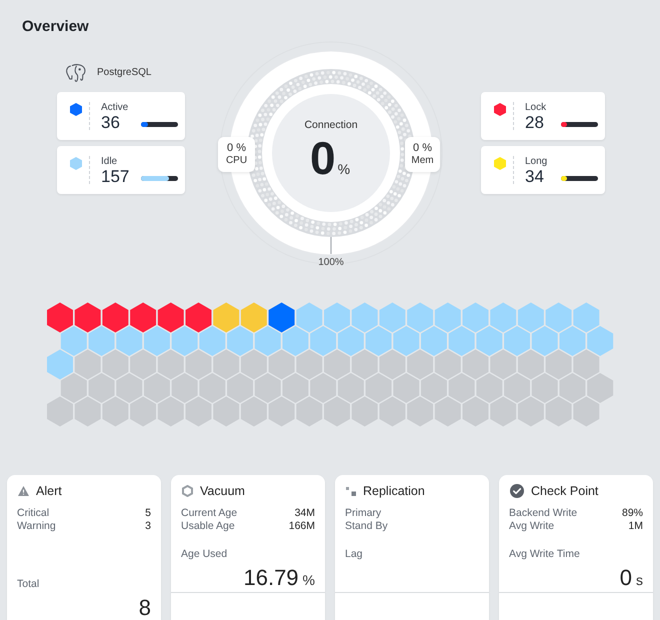  I want to click on row-value: 34M, so click(304, 513).